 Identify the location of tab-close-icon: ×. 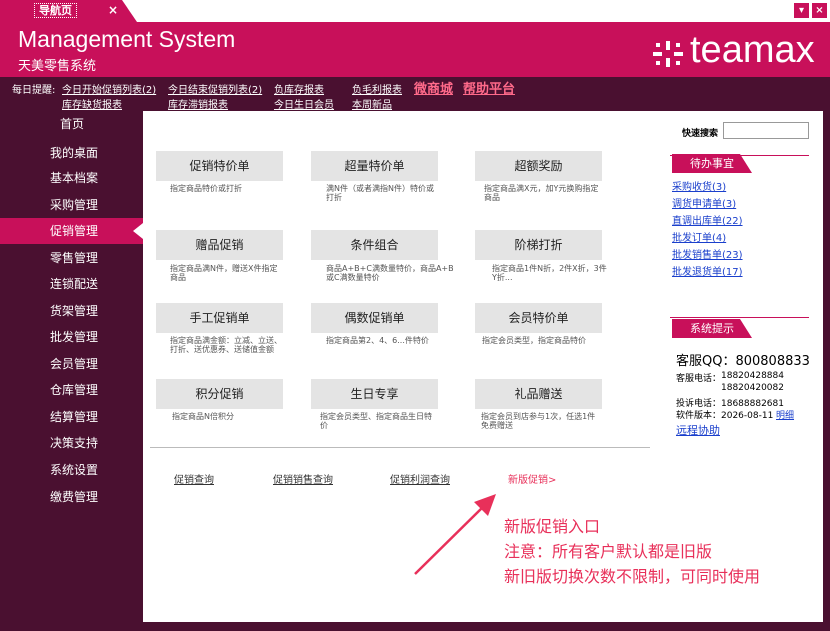
(113, 10).